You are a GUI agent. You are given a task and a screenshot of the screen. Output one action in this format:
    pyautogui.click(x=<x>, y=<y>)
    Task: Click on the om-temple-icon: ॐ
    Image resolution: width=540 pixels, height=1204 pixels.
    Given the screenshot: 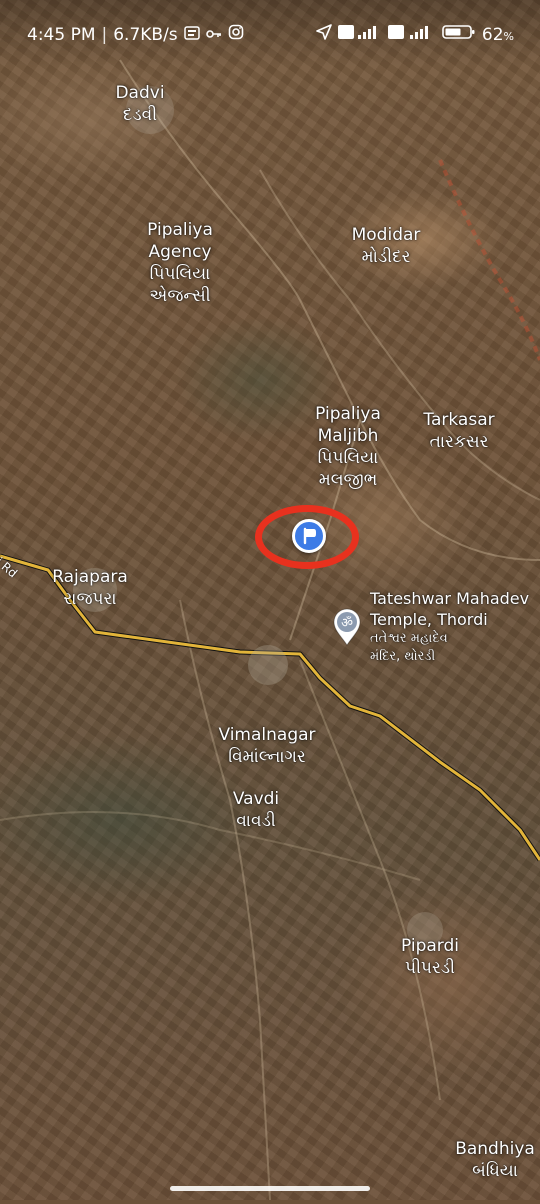 What is the action you would take?
    pyautogui.click(x=347, y=627)
    